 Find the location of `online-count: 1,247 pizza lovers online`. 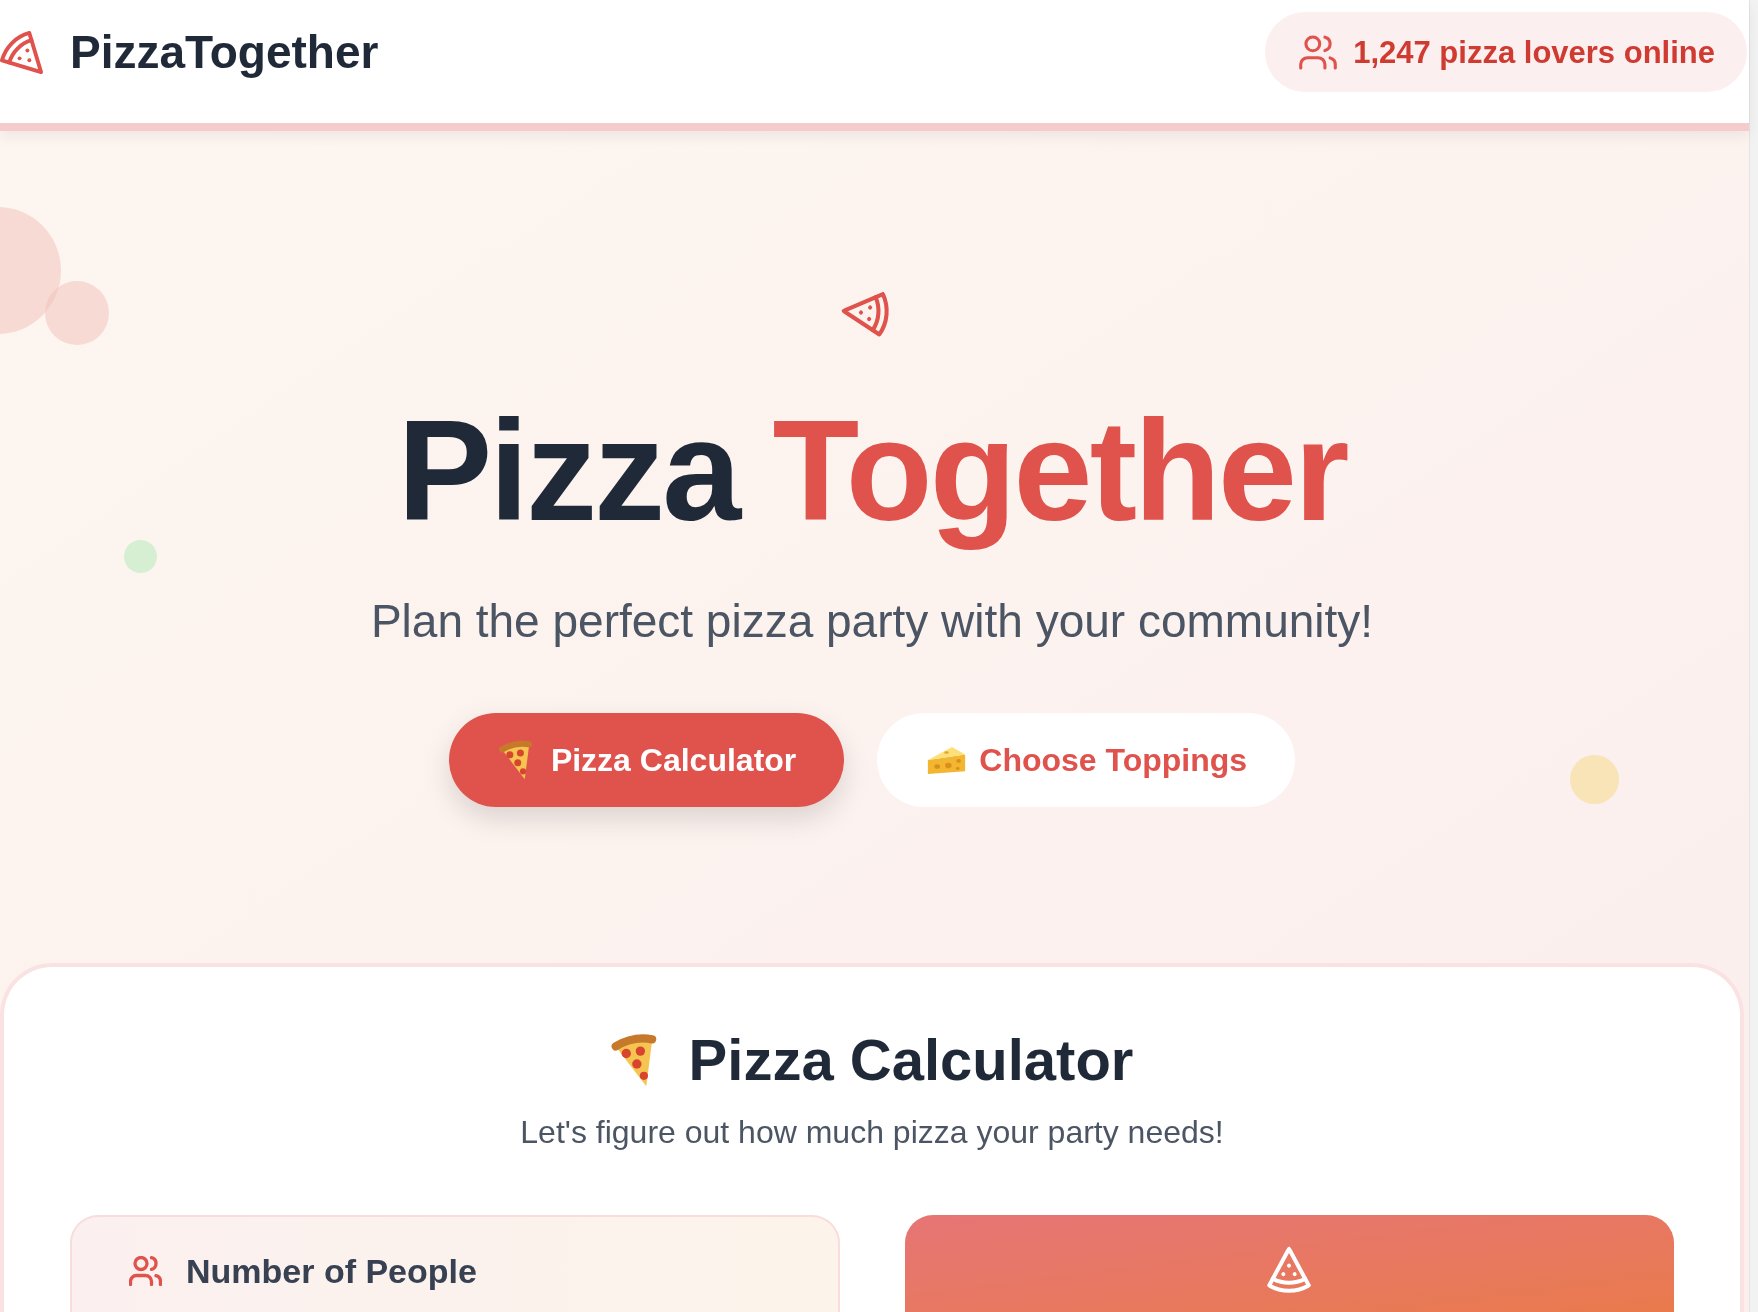

online-count: 1,247 pizza lovers online is located at coordinates (1534, 52).